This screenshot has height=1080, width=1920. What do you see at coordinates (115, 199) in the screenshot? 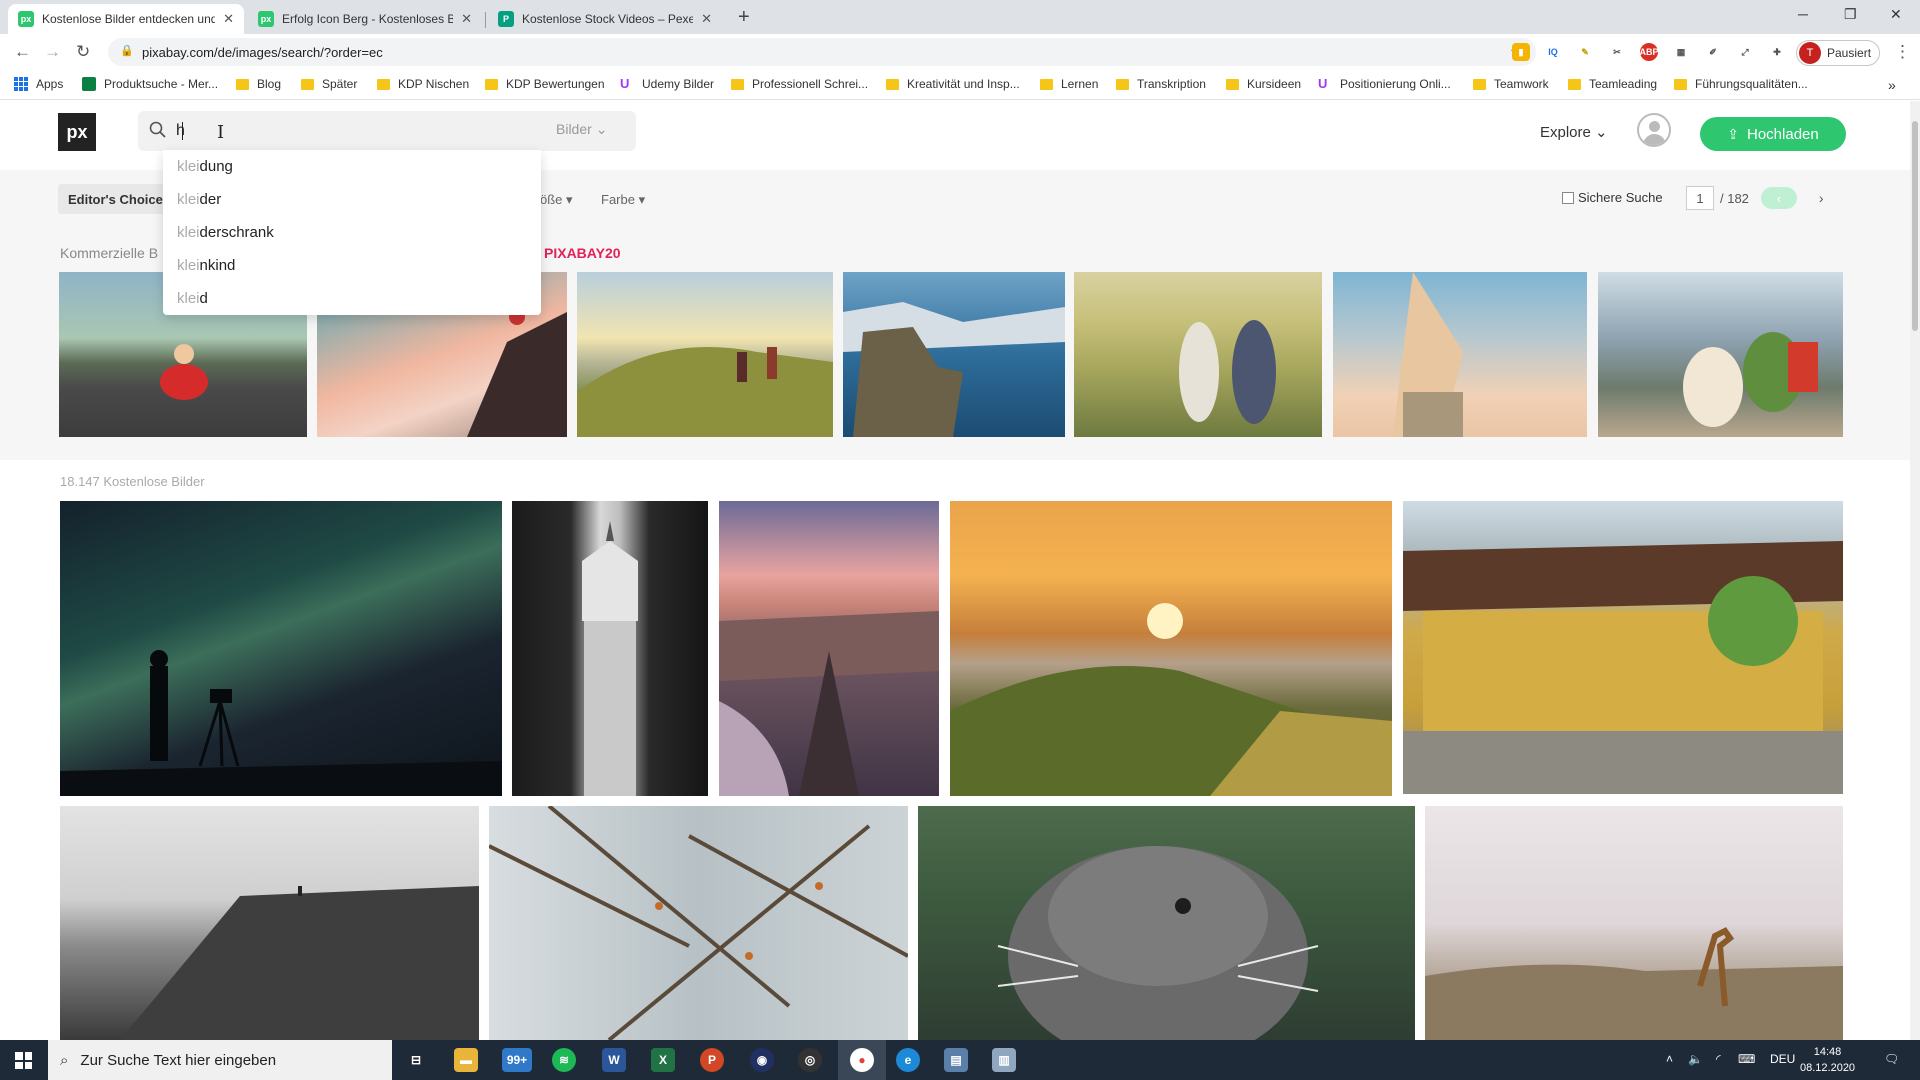
I see `editors-choice-filter: Editor's Choice` at bounding box center [115, 199].